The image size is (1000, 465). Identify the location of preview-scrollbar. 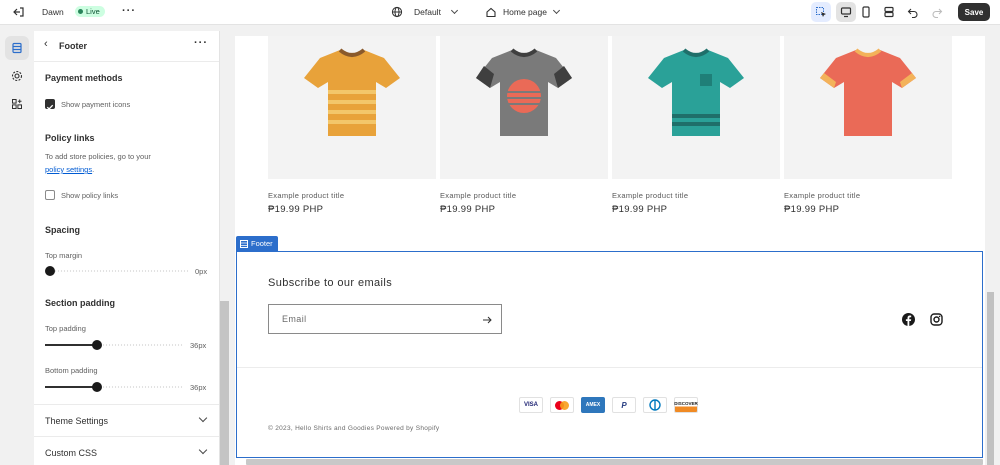
(990, 250).